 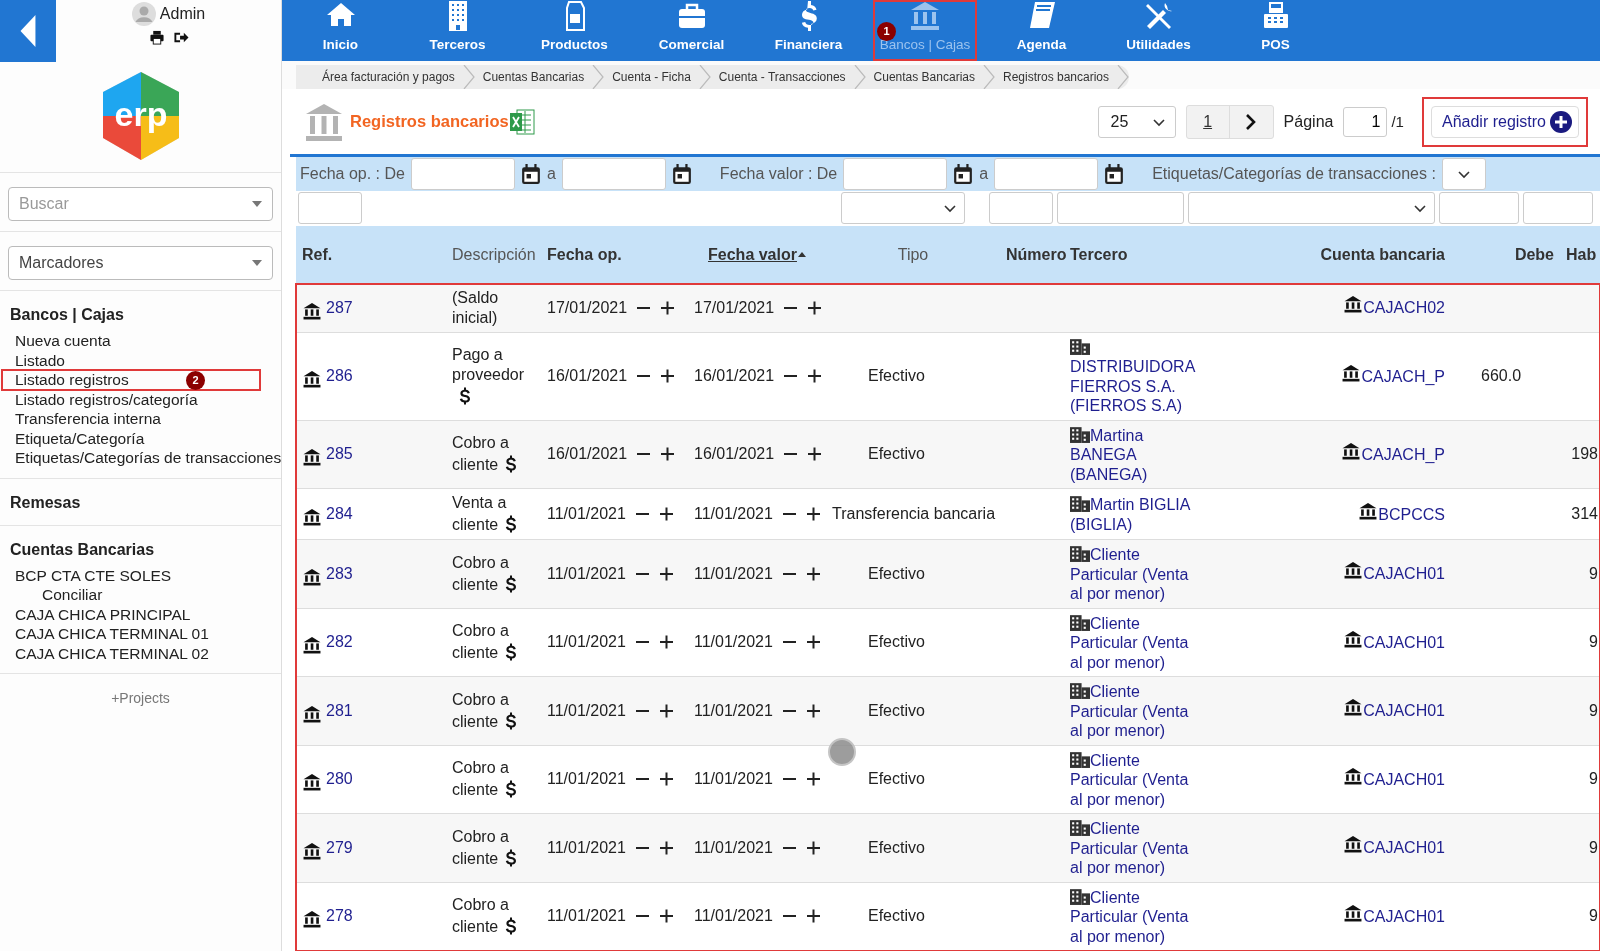 I want to click on sidebar-link: Listado registros/categoría, so click(x=145, y=399).